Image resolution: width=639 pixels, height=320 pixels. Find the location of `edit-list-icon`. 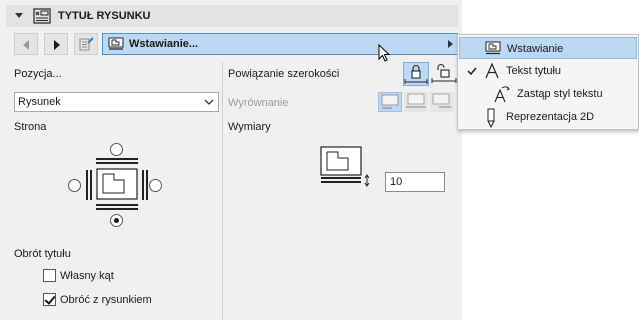

edit-list-icon is located at coordinates (86, 44).